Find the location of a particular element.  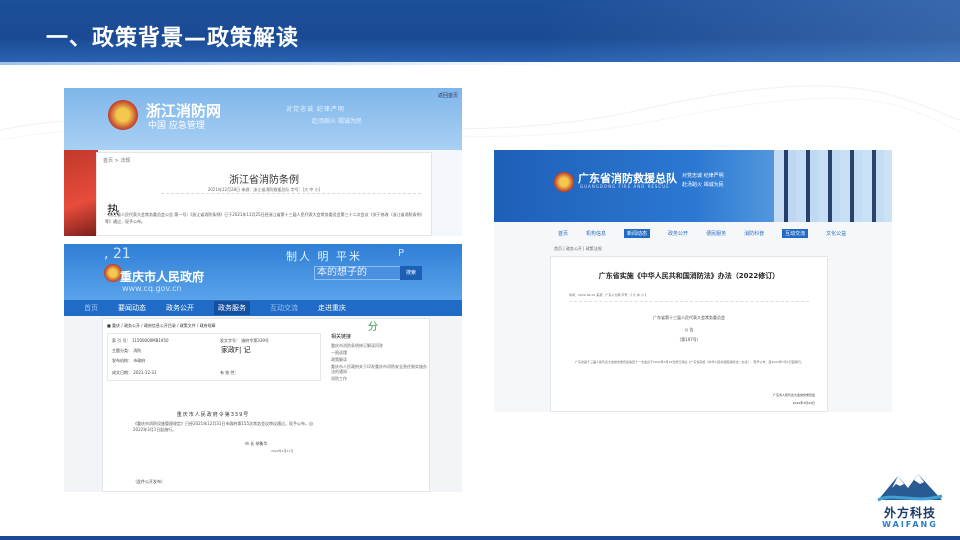

mayor-signature: 市 长 胡衡华 is located at coordinates (256, 443).